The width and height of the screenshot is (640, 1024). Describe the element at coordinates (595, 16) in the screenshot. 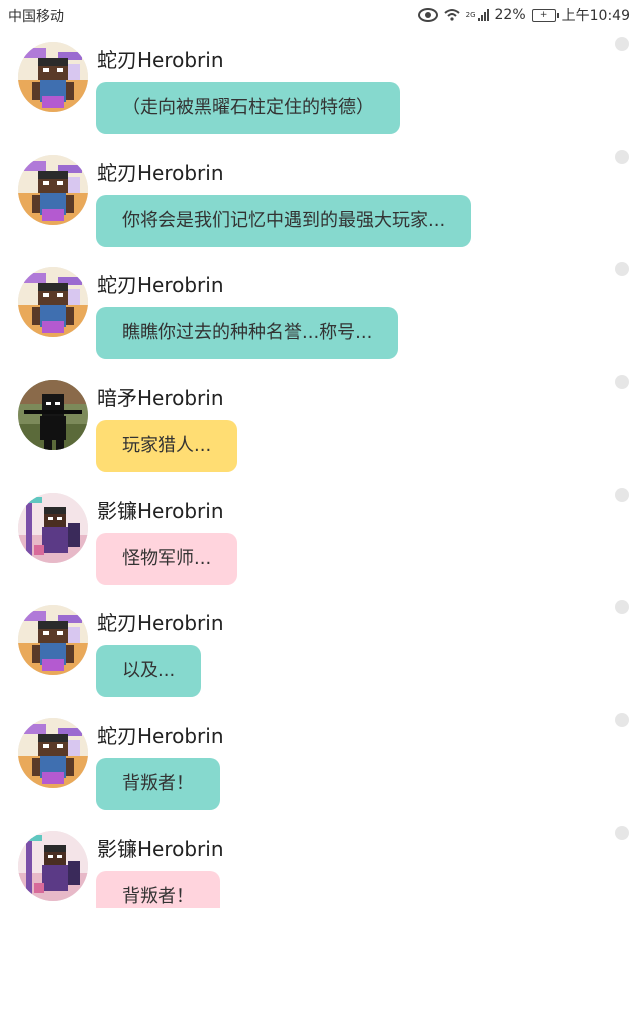

I see `clock: 上午10:49` at that location.